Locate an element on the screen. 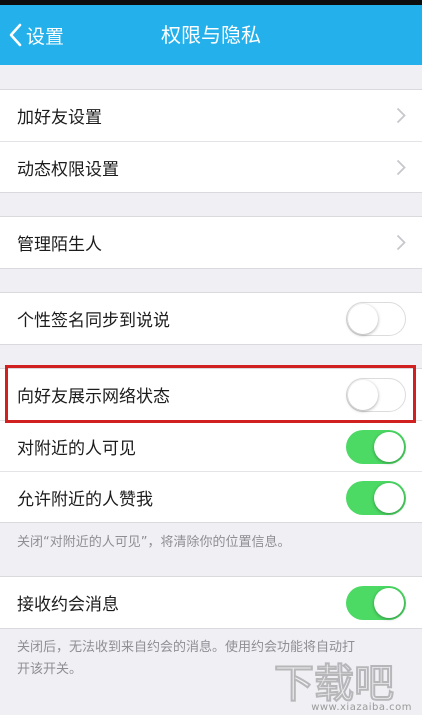 Image resolution: width=422 pixels, height=715 pixels. list-item-add-friend-settings: 加好友设置 is located at coordinates (211, 115).